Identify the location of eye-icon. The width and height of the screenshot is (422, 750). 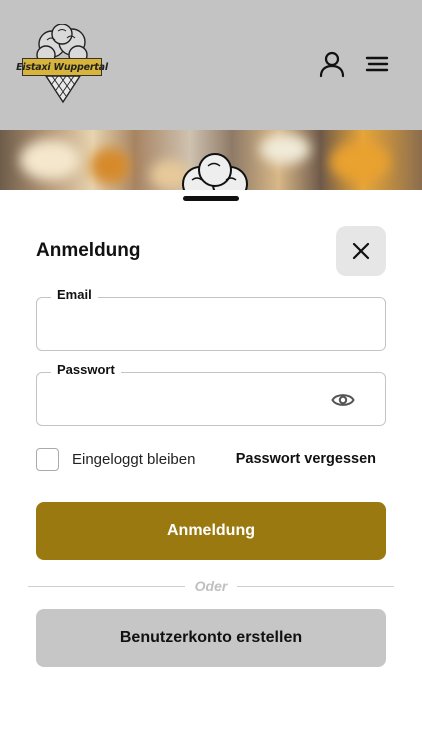
(343, 400).